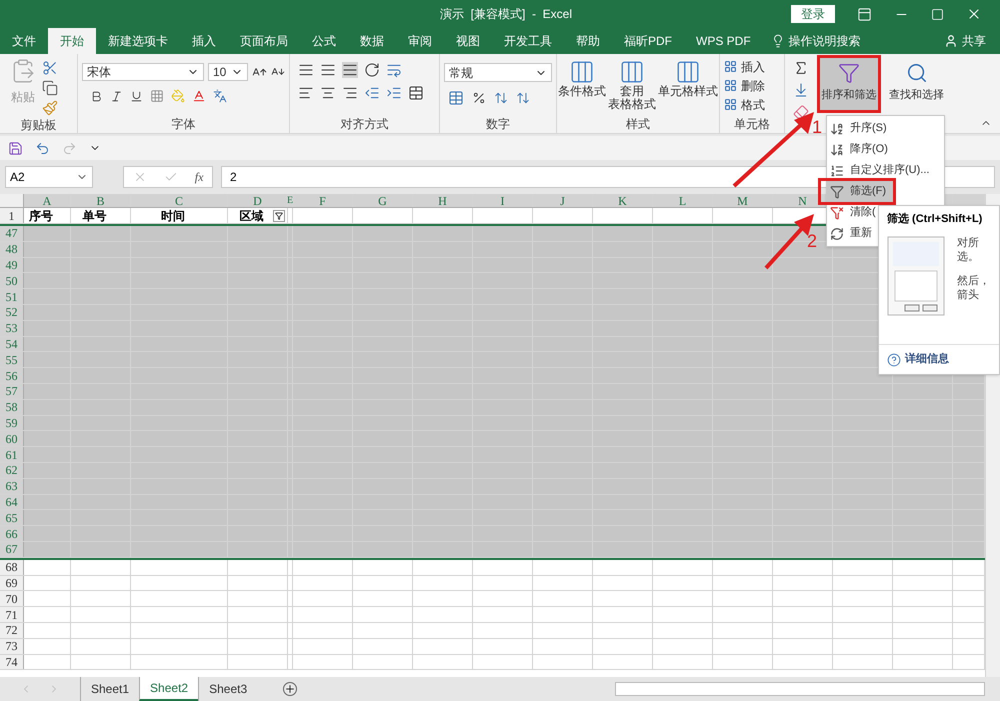 This screenshot has width=1000, height=701. What do you see at coordinates (968, 257) in the screenshot?
I see `tooltip-text: 选。` at bounding box center [968, 257].